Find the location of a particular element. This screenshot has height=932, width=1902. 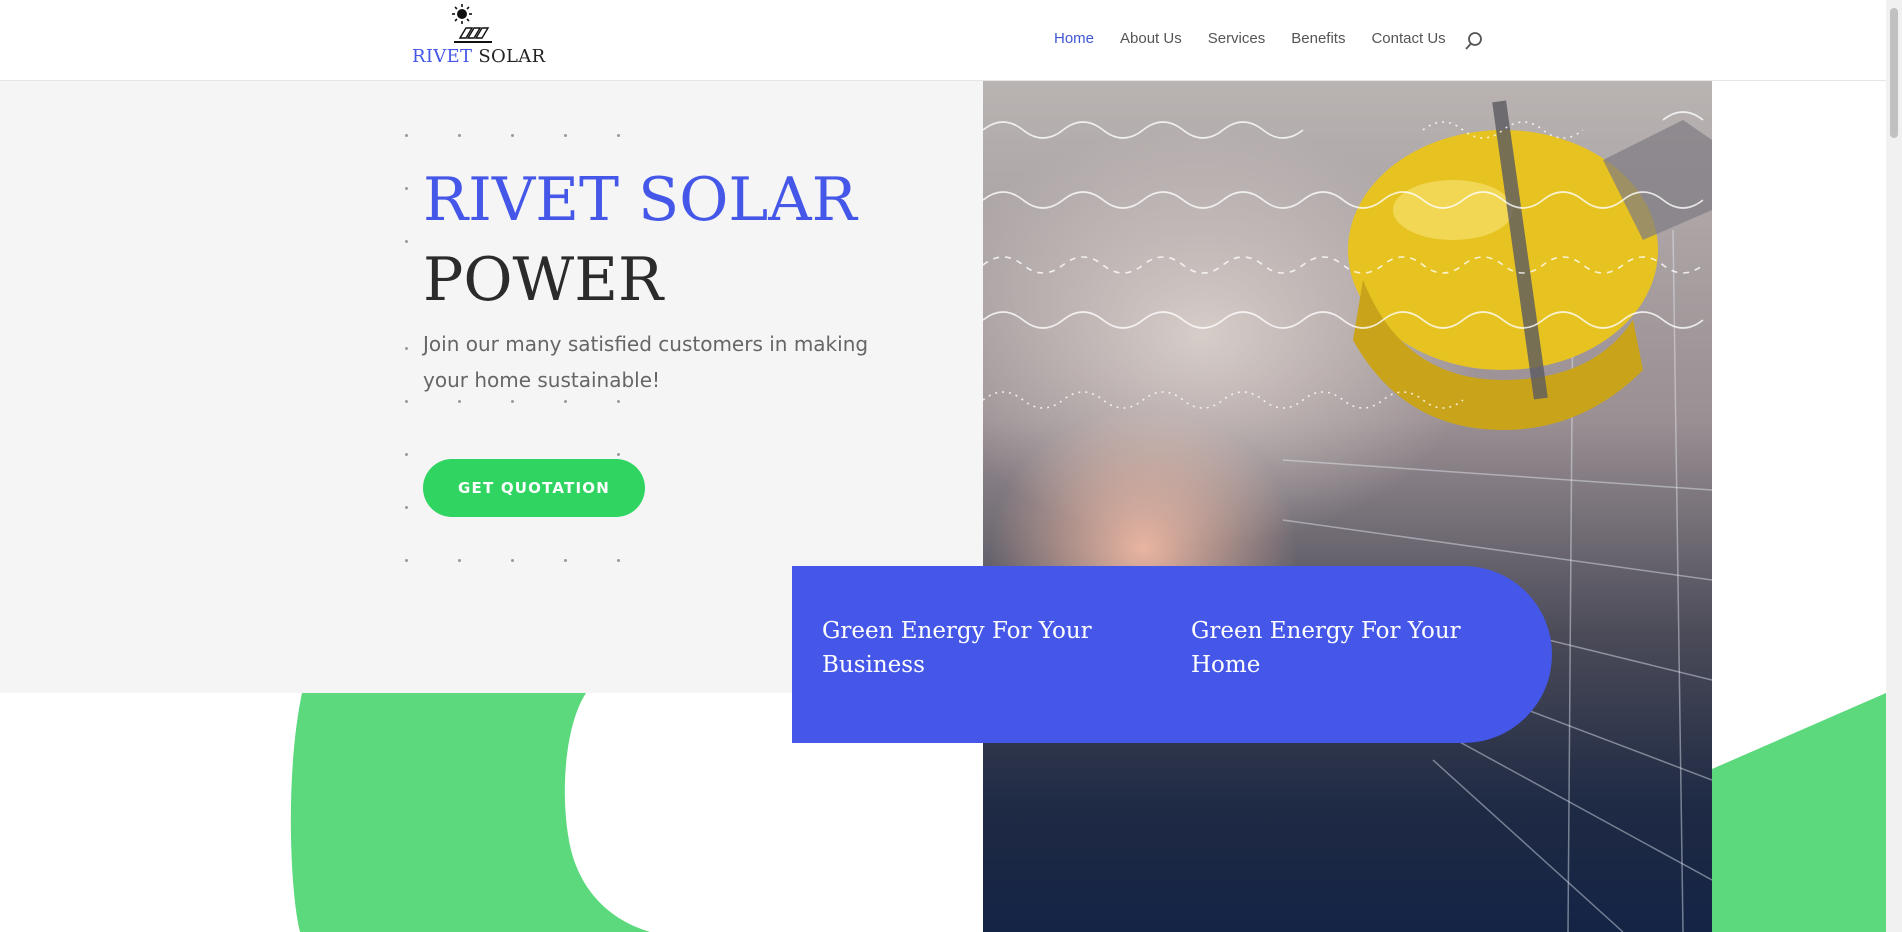

card-business: Green Energy For Your Business is located at coordinates (957, 648).